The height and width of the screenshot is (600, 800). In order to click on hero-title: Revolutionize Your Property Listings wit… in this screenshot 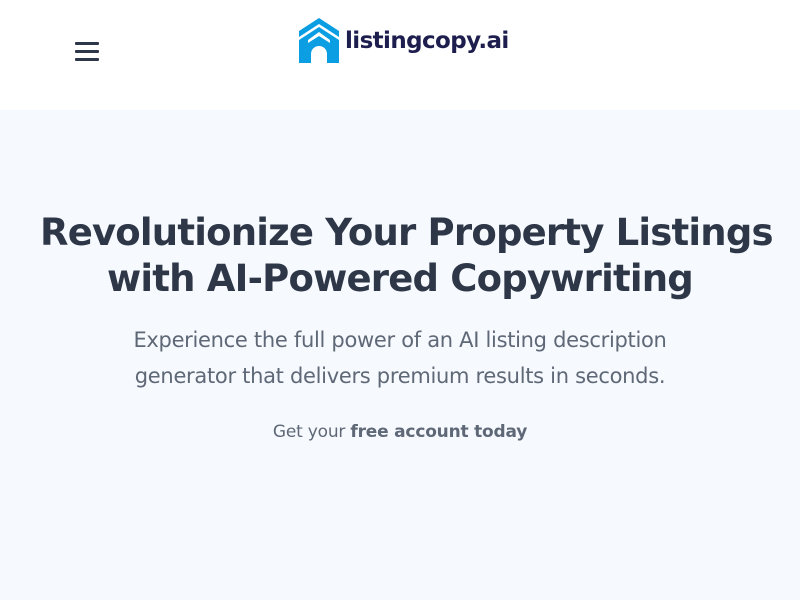, I will do `click(407, 256)`.